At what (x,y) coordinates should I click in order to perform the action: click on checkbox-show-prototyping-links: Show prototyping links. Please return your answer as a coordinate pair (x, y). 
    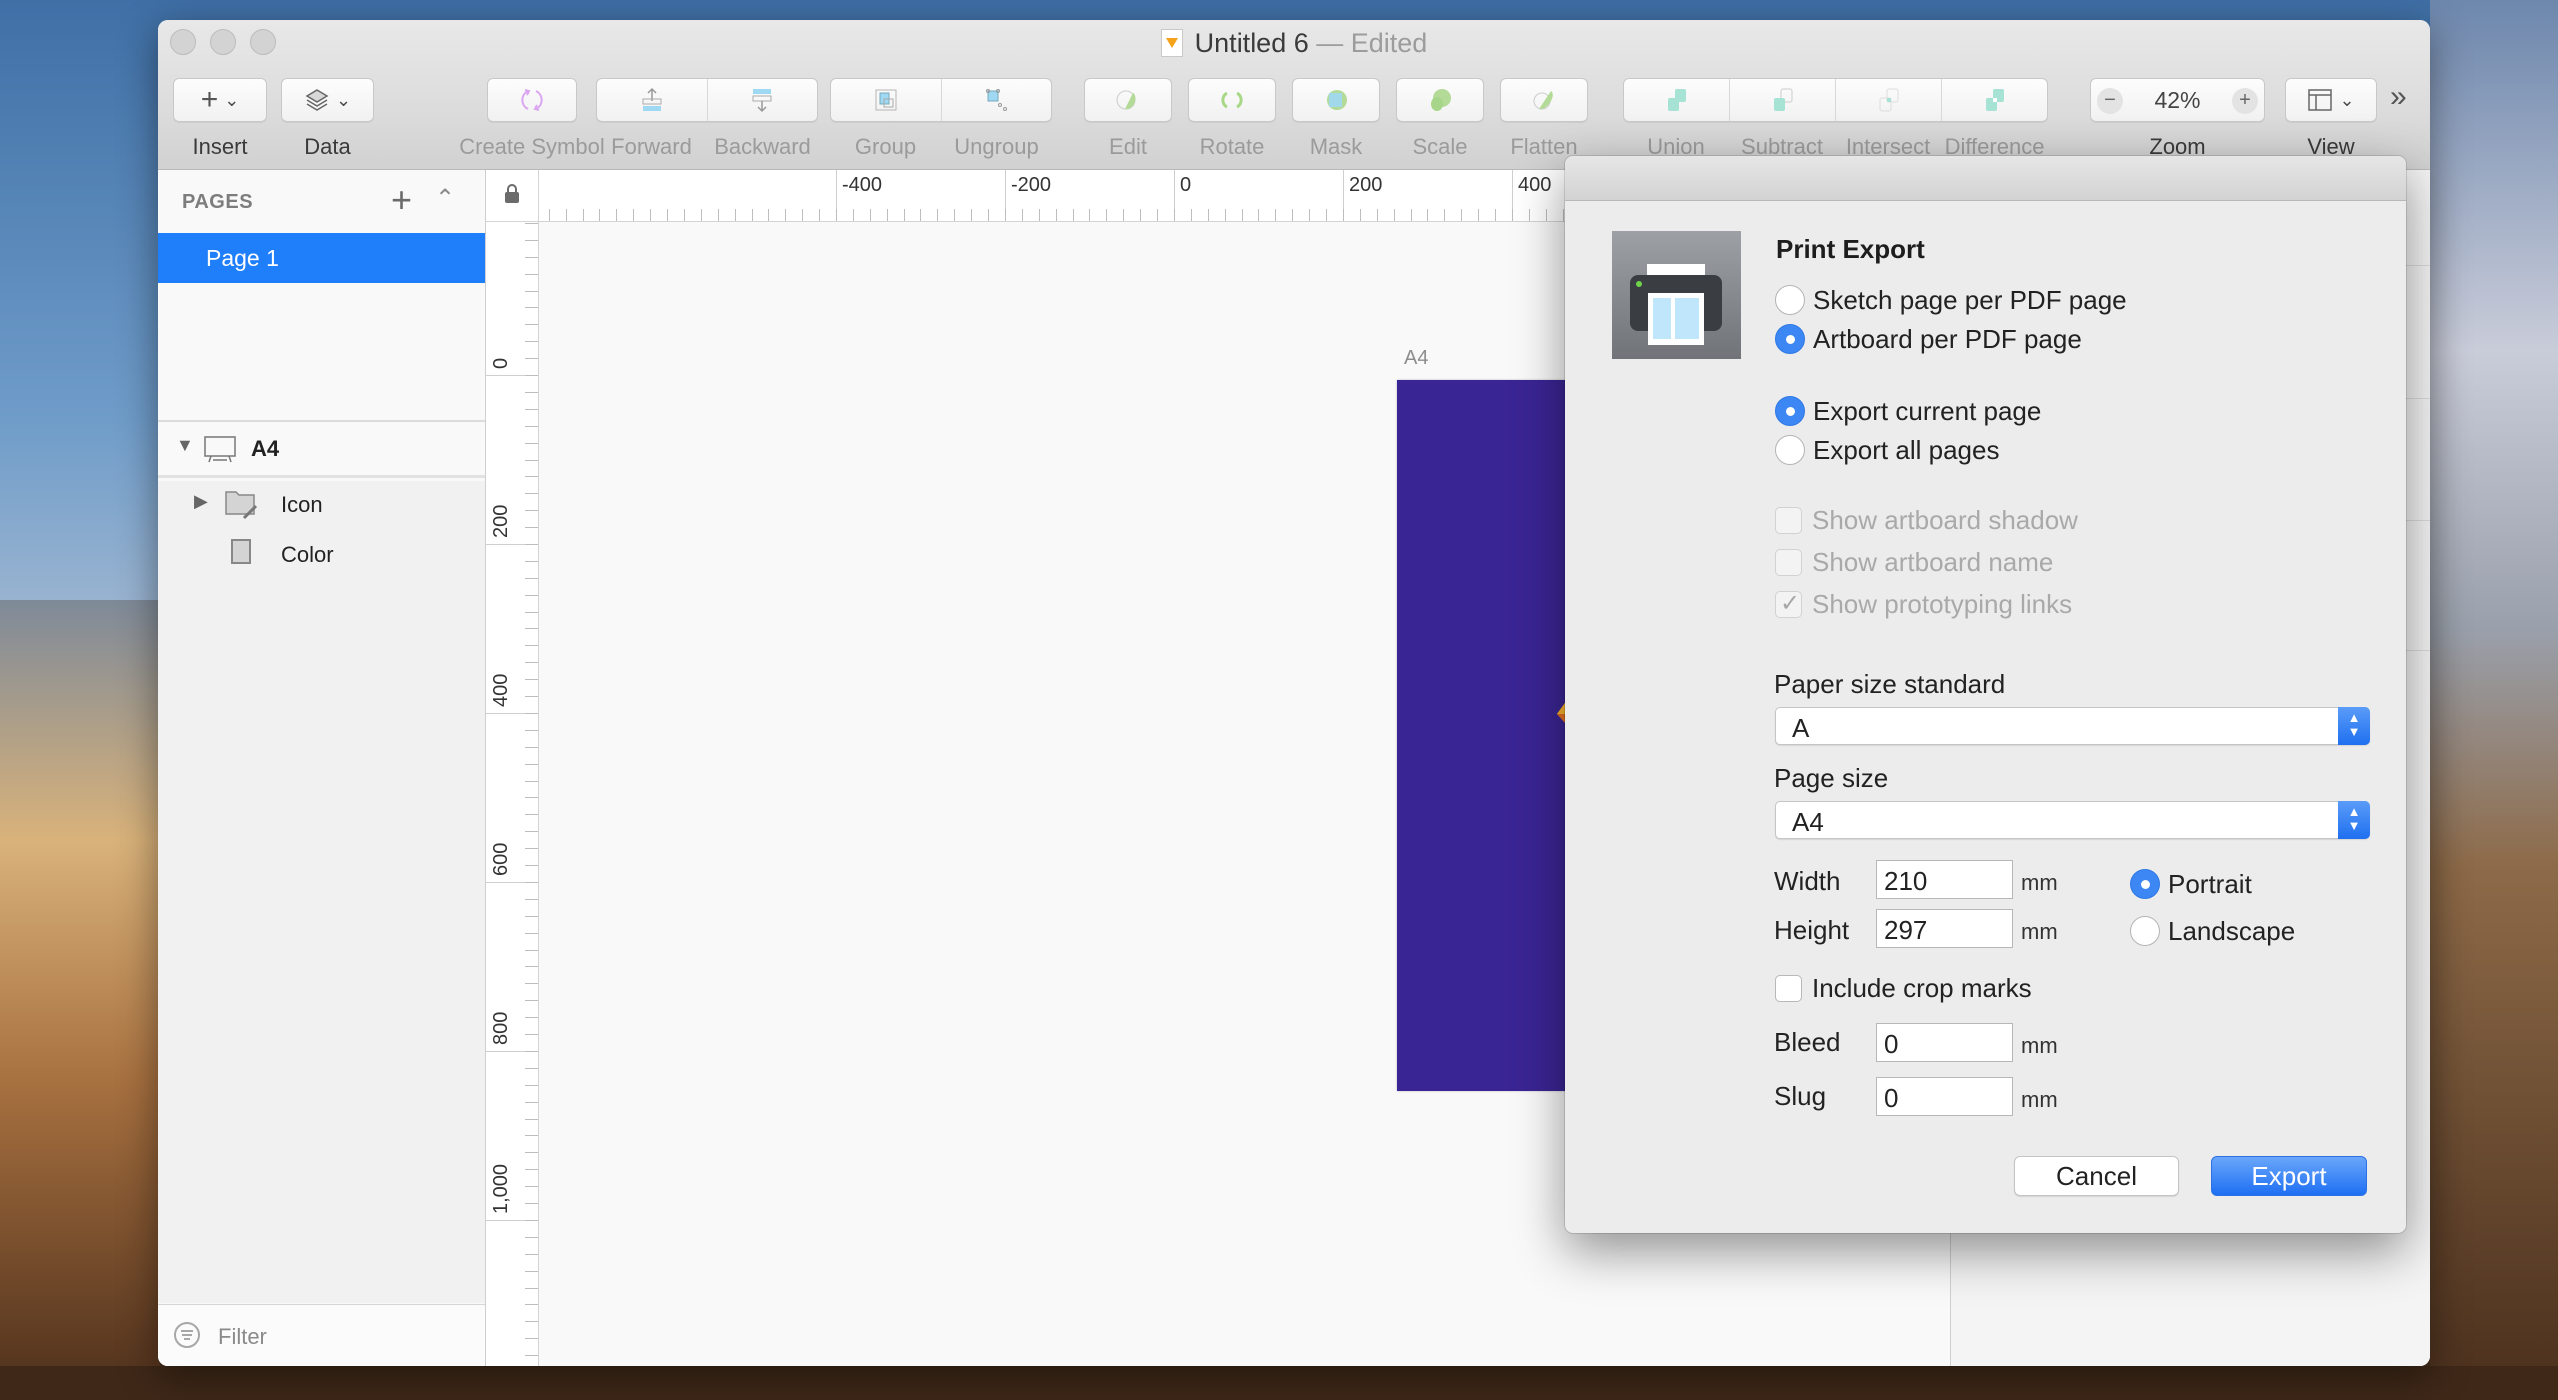
    Looking at the image, I should click on (1923, 604).